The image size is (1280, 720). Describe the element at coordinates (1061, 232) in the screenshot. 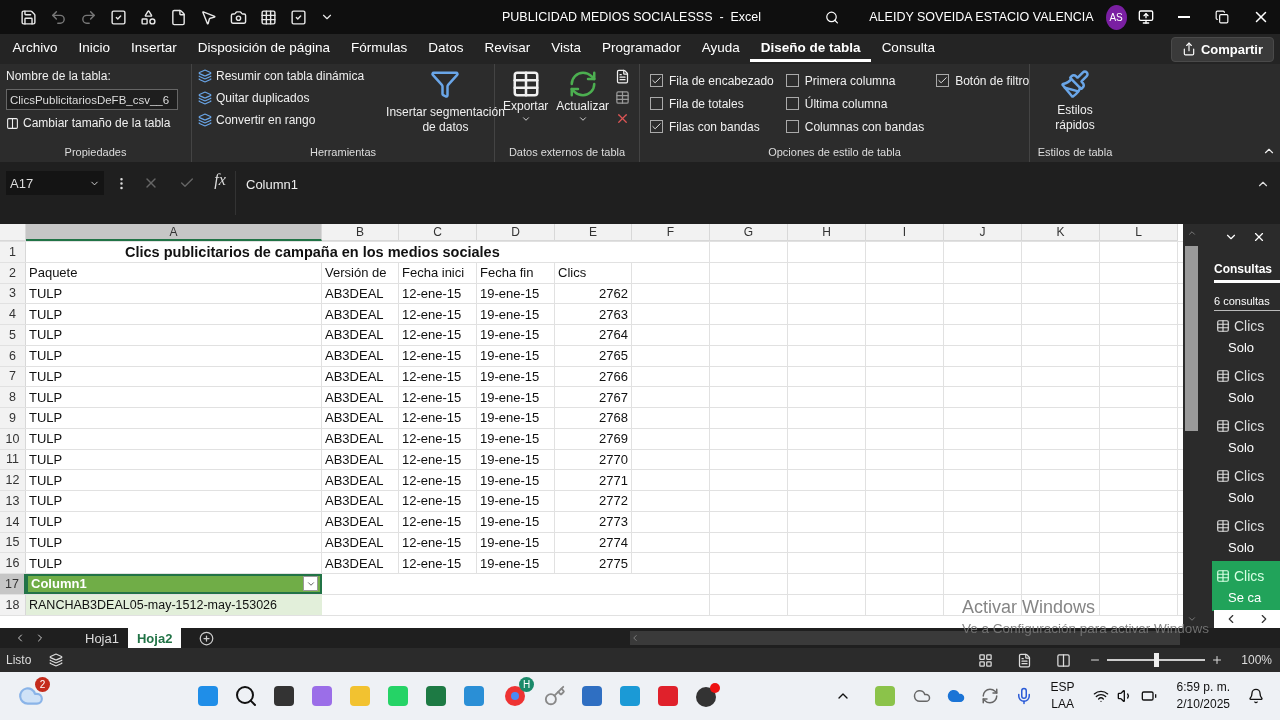

I see `column-header: K` at that location.